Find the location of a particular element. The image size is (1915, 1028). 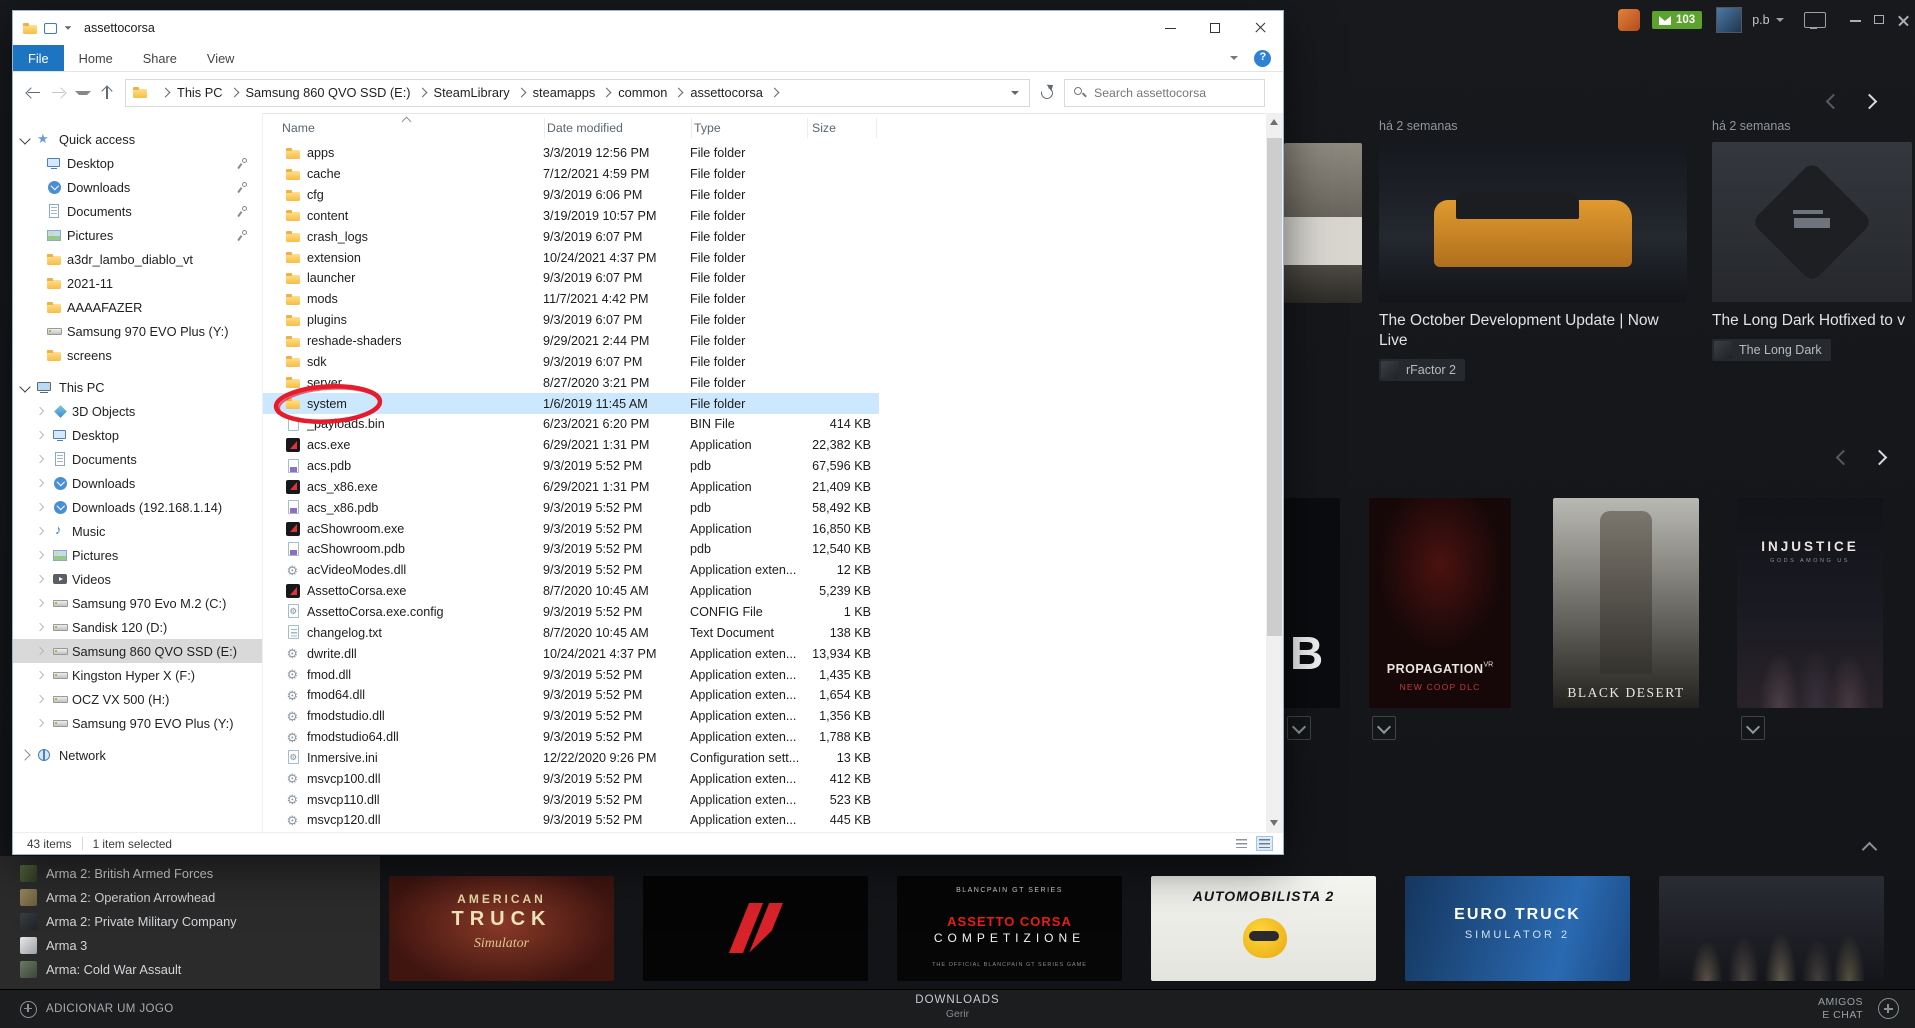

downloads-button: DOWNLOADS Gerir is located at coordinates (957, 1007).